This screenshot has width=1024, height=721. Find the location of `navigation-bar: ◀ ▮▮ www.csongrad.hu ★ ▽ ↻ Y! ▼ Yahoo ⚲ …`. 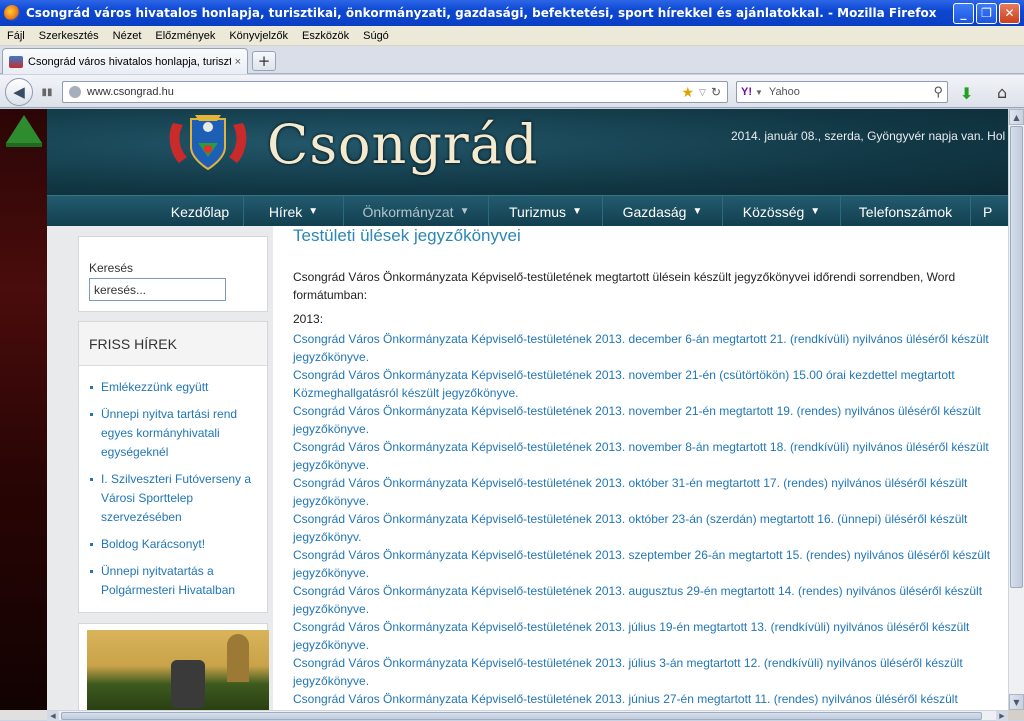

navigation-bar: ◀ ▮▮ www.csongrad.hu ★ ▽ ↻ Y! ▼ Yahoo ⚲ … is located at coordinates (512, 91).